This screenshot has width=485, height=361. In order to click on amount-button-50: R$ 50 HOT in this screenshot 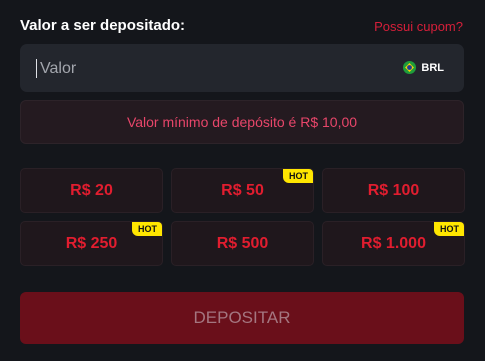, I will do `click(242, 190)`.